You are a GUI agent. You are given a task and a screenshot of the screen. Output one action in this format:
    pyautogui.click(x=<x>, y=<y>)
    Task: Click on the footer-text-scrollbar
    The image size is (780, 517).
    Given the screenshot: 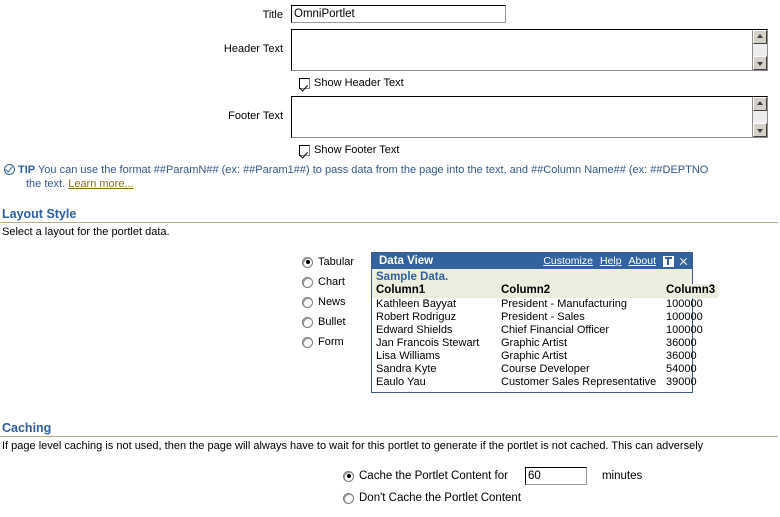 What is the action you would take?
    pyautogui.click(x=759, y=117)
    